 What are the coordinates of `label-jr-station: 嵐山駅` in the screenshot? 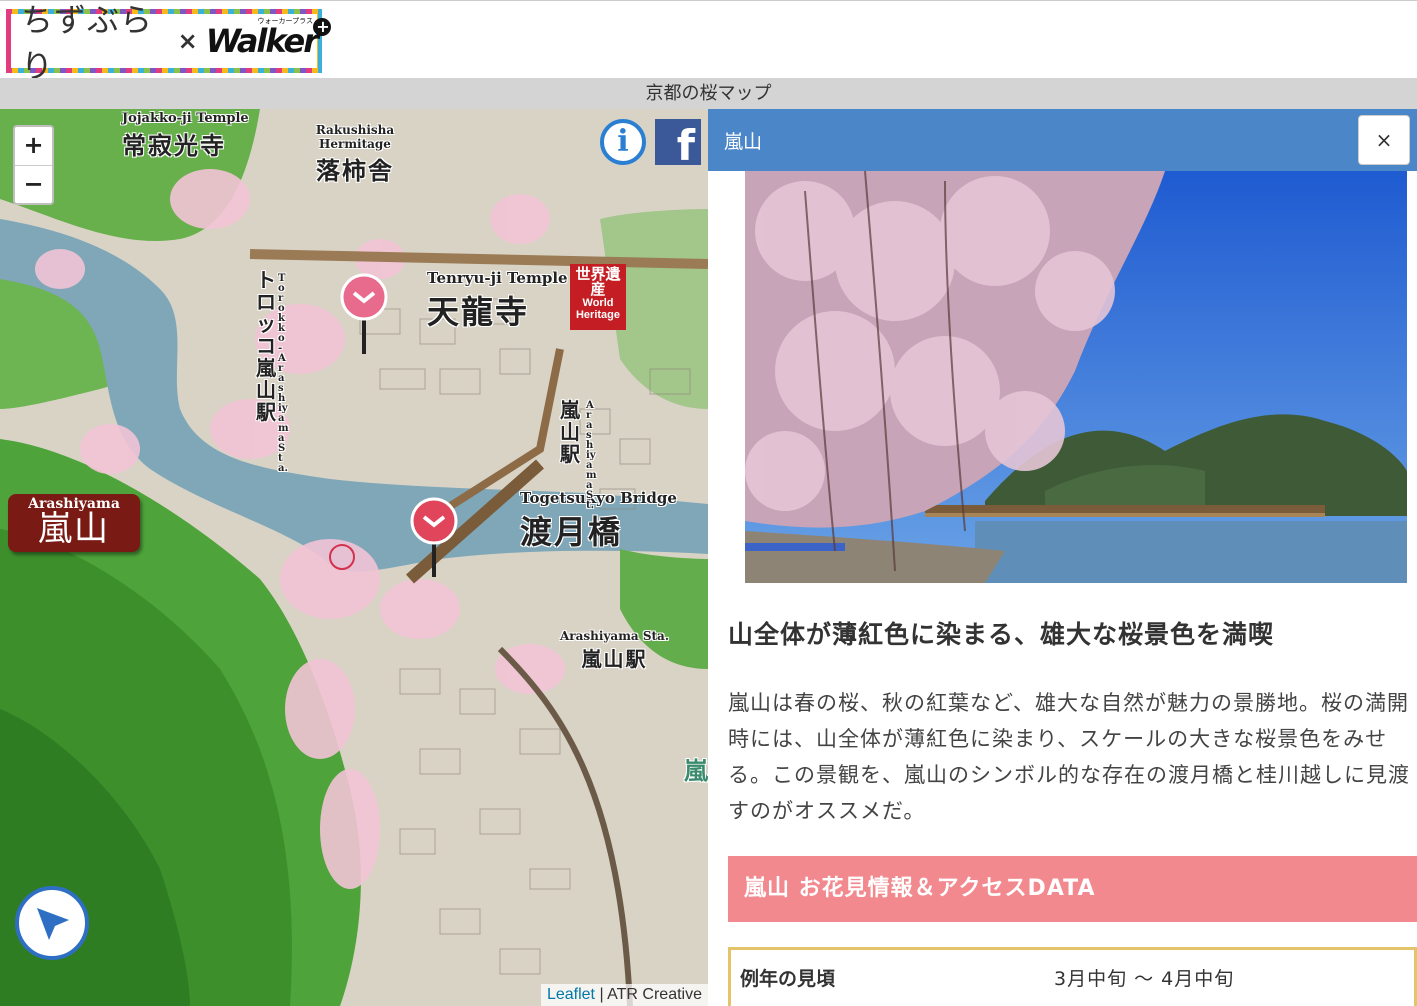 It's located at (570, 432).